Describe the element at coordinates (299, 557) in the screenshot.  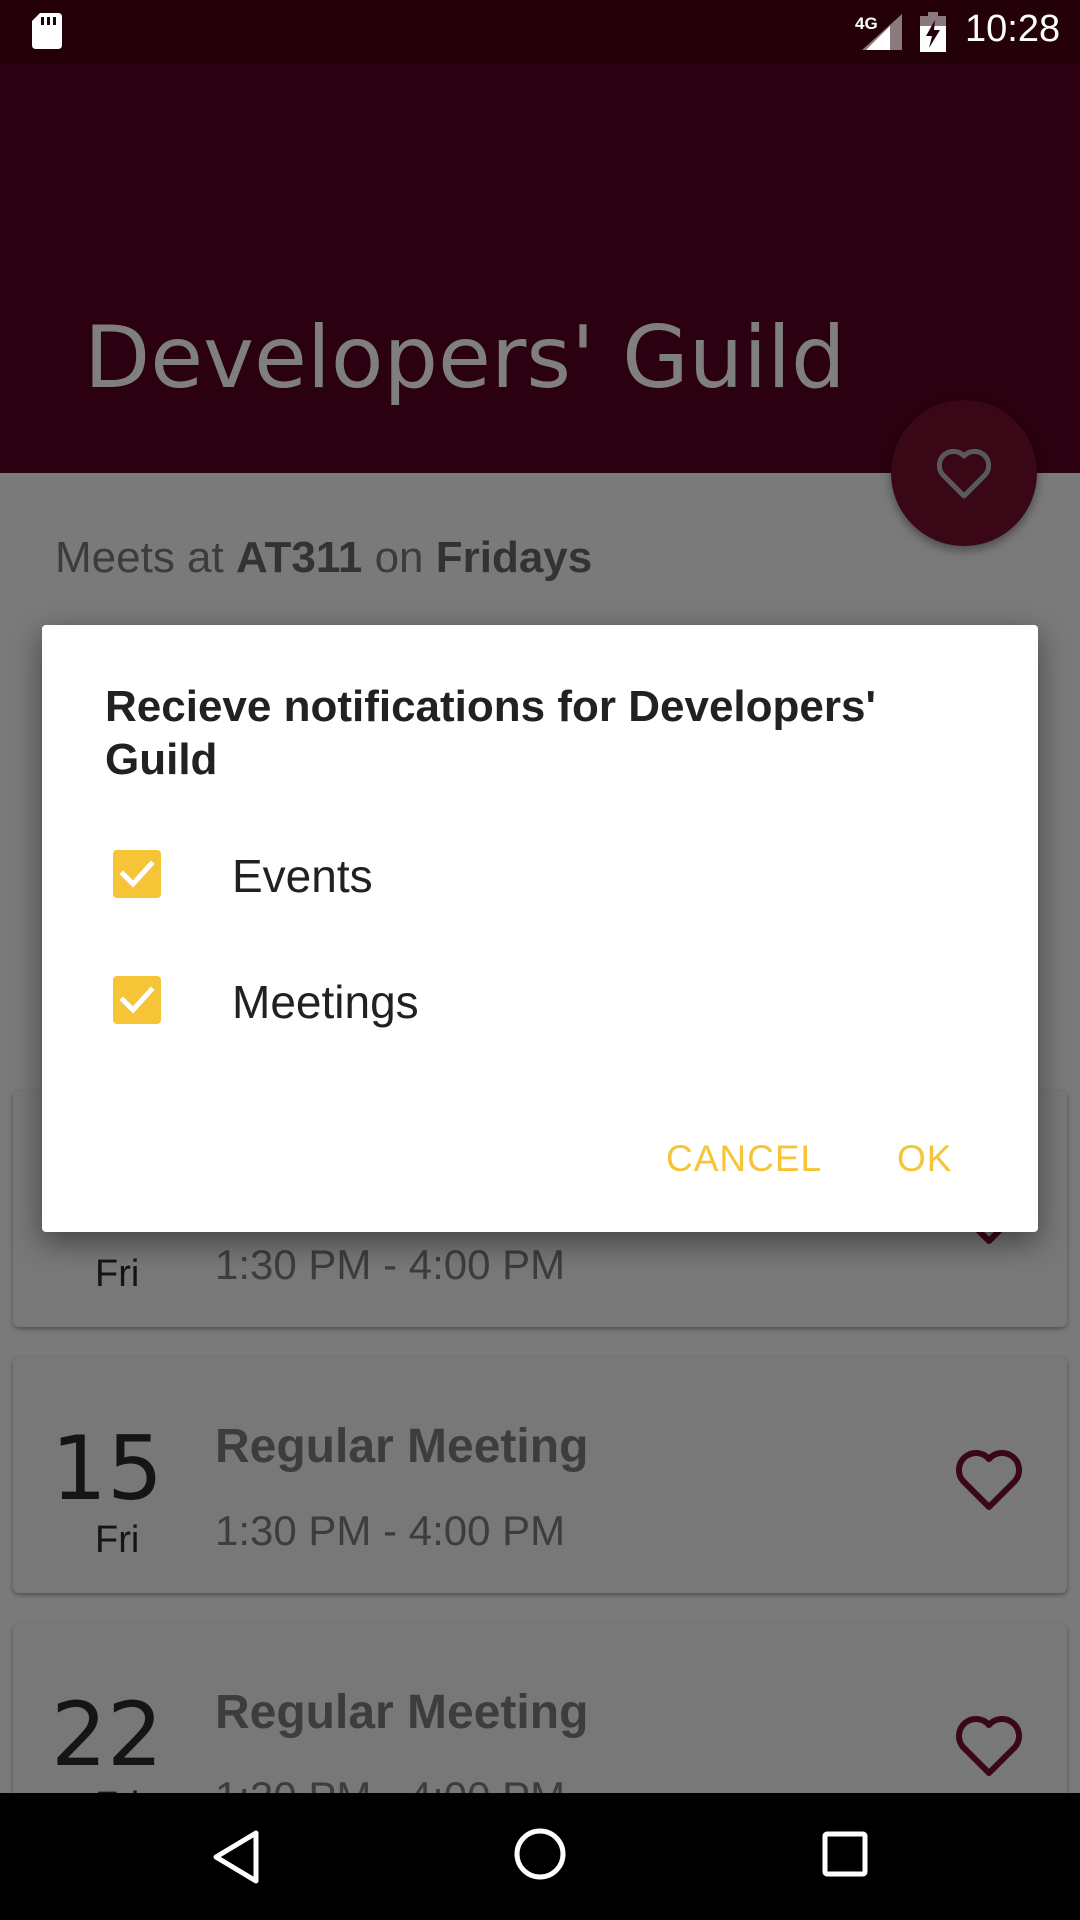
I see `meeting-location: AT311` at that location.